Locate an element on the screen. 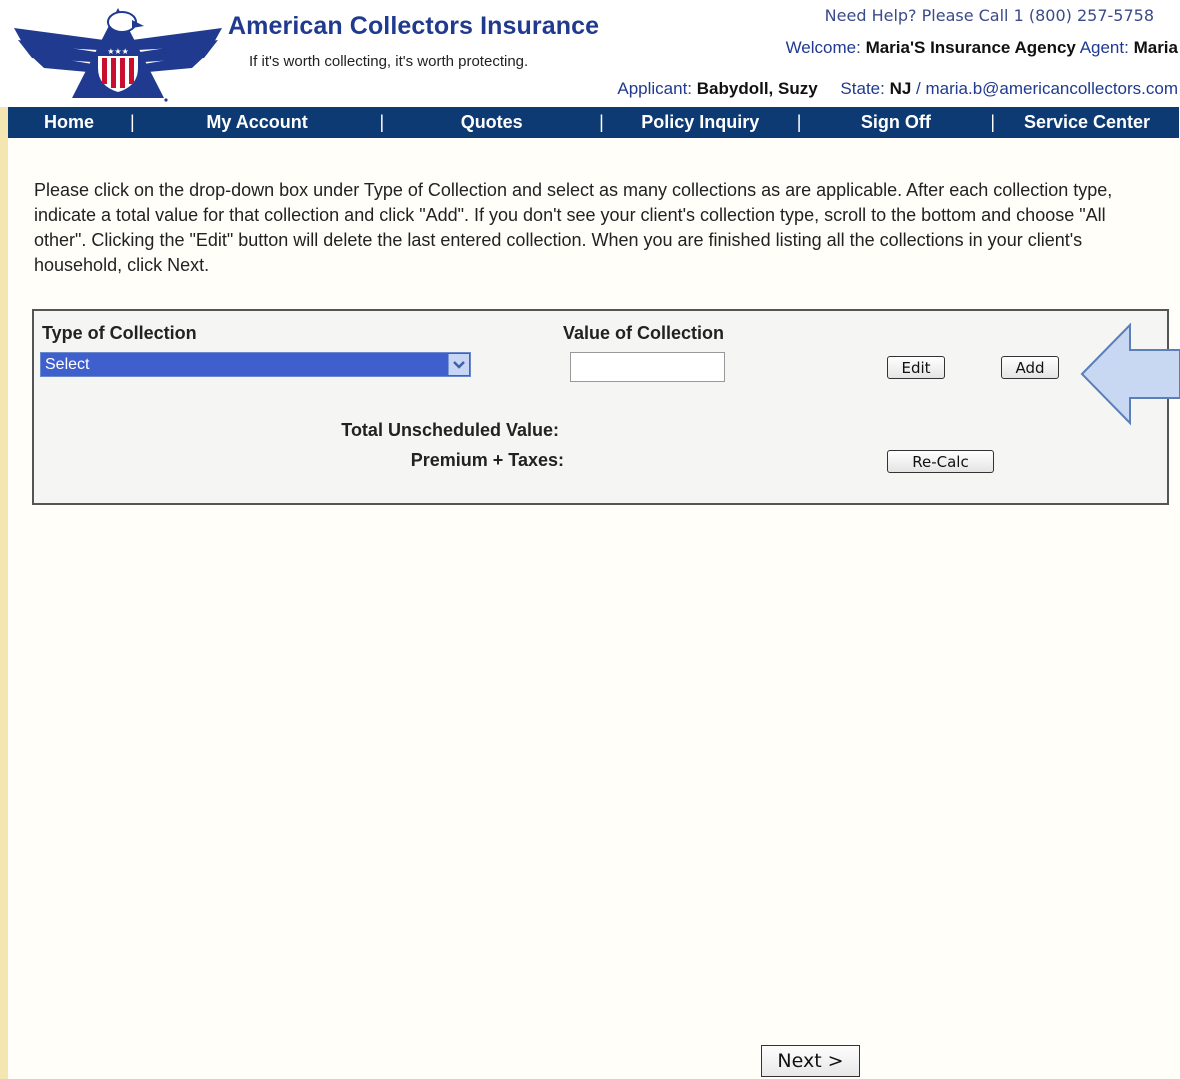 The image size is (1180, 1079). agency-name: Maria'S Insurance Agency is located at coordinates (970, 47).